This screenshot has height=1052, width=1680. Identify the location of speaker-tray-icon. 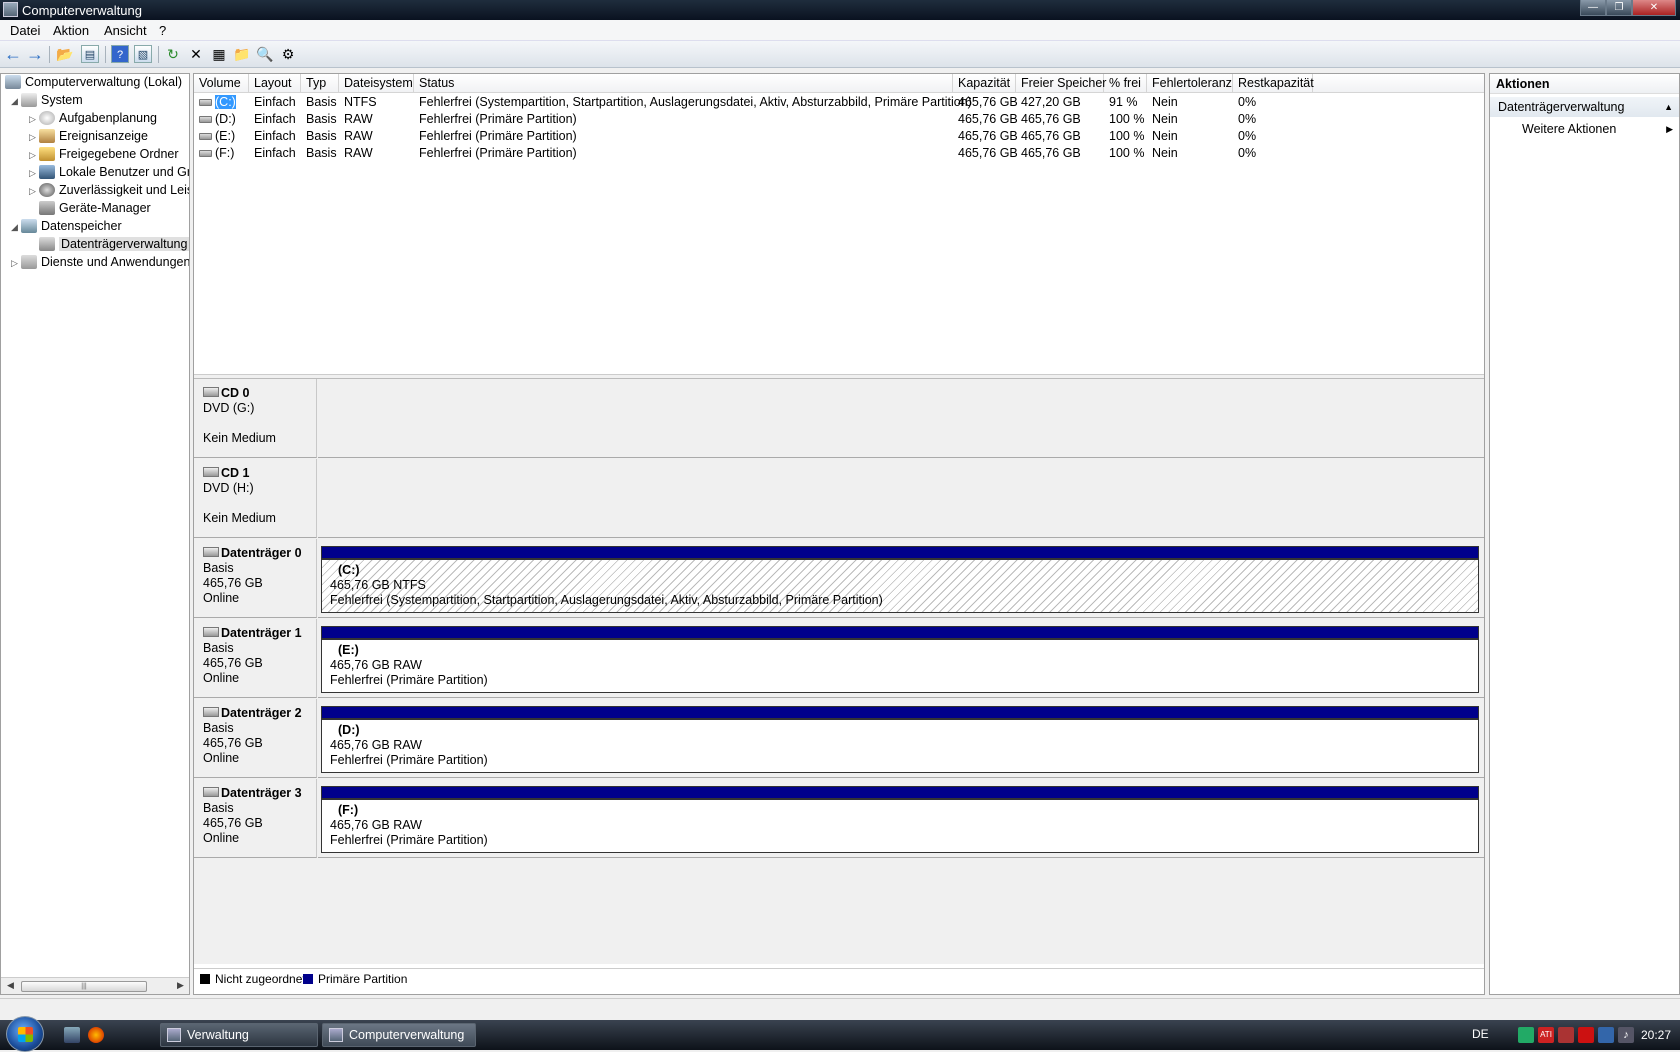
(1566, 1035).